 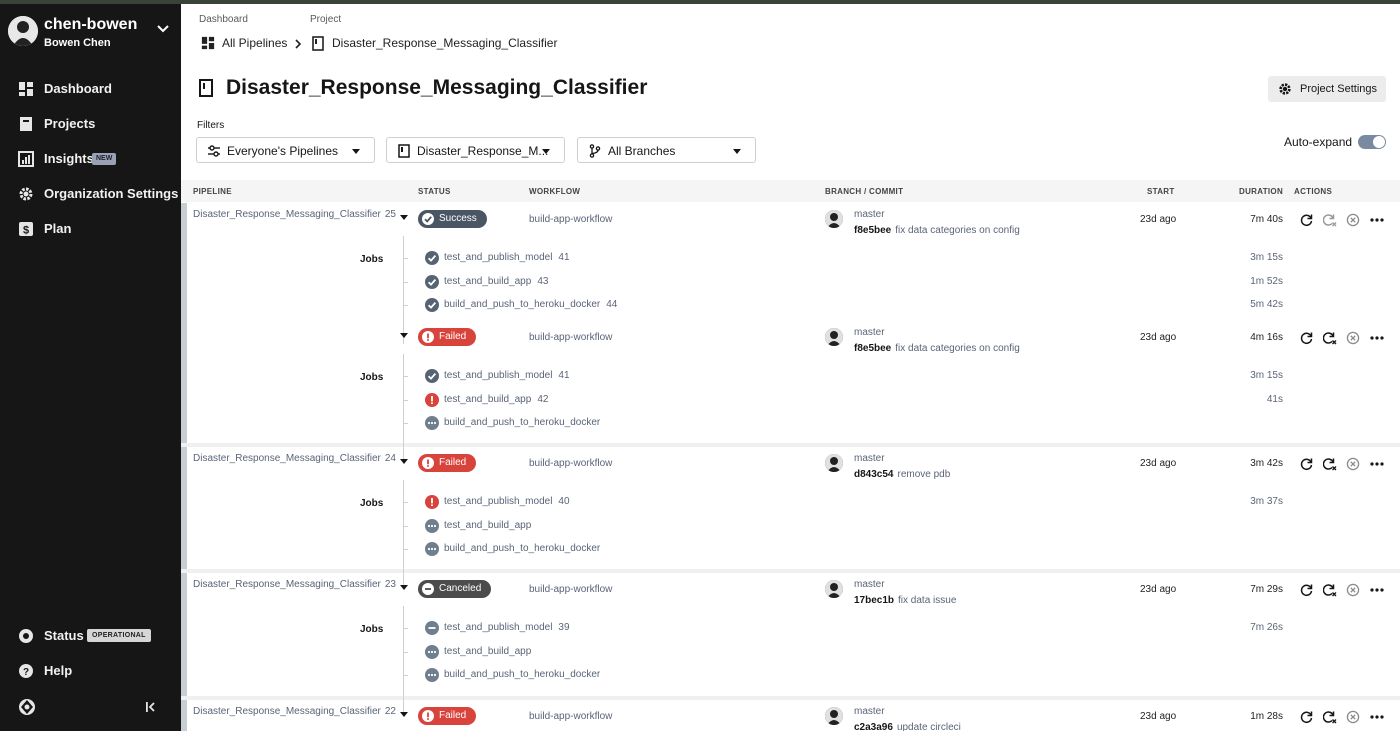 I want to click on sidebar-item-dashboard: Dashboard, so click(x=90, y=89).